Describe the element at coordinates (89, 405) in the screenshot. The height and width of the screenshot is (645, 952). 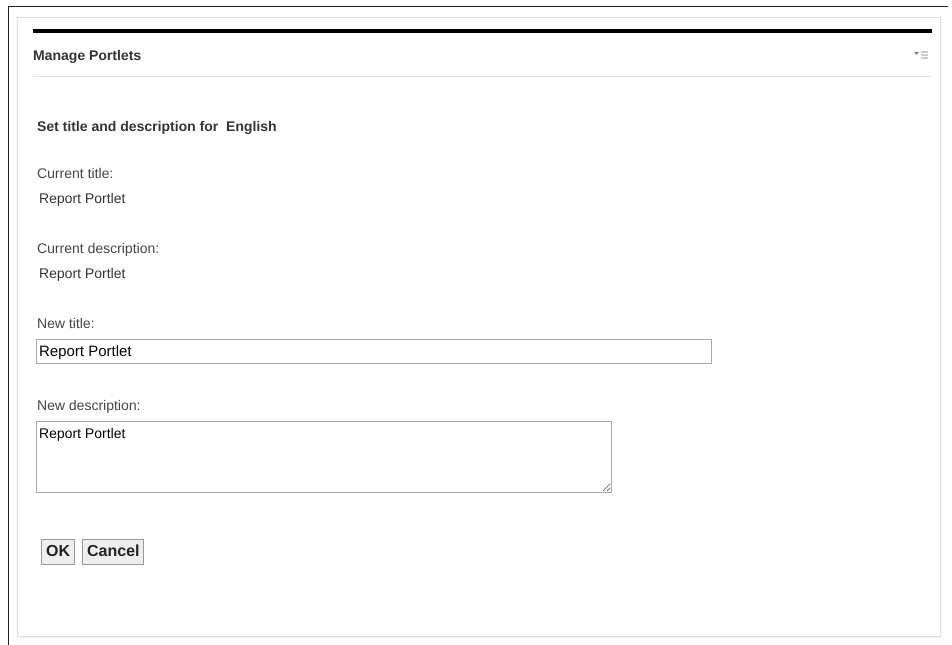
I see `field-label: New description:` at that location.